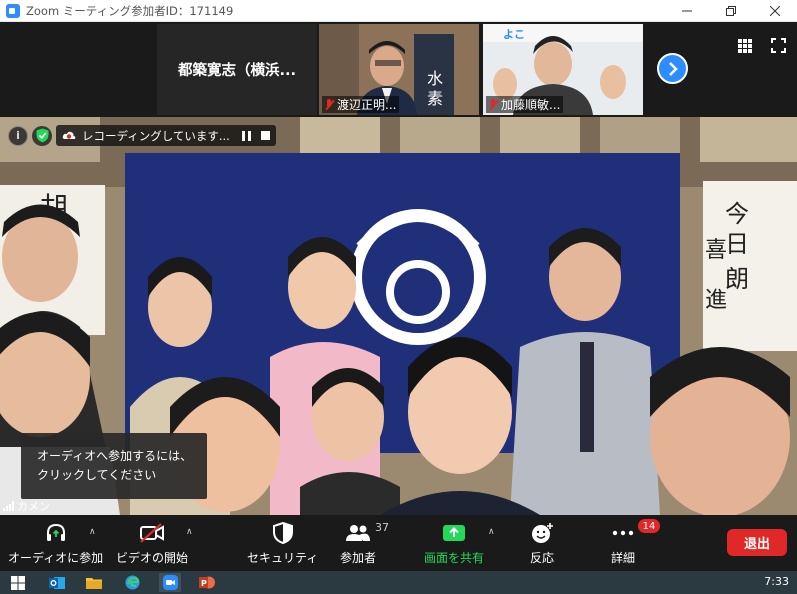  I want to click on gallery-view-icon, so click(745, 46).